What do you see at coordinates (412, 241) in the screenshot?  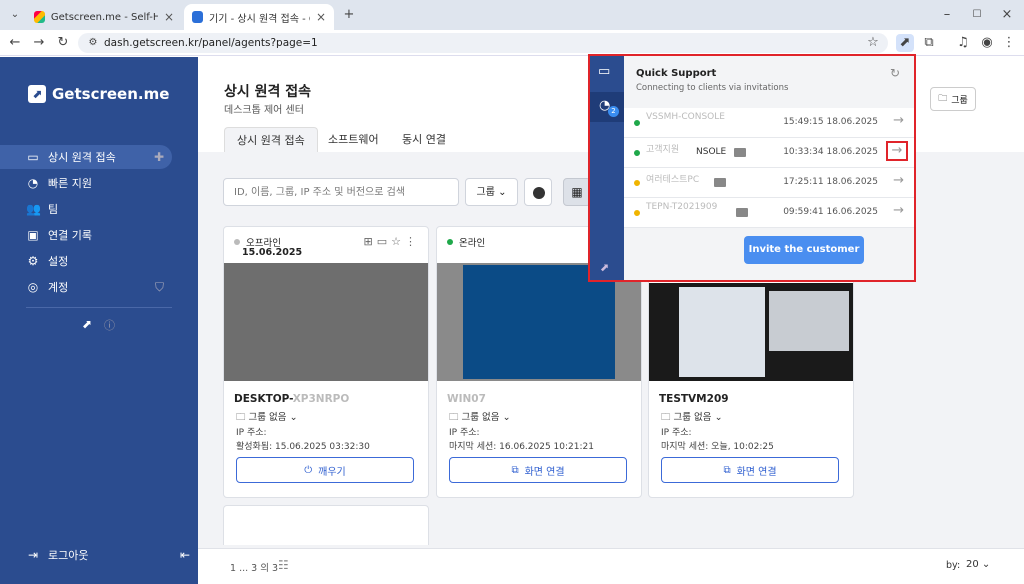 I see `more-icon: ⋮` at bounding box center [412, 241].